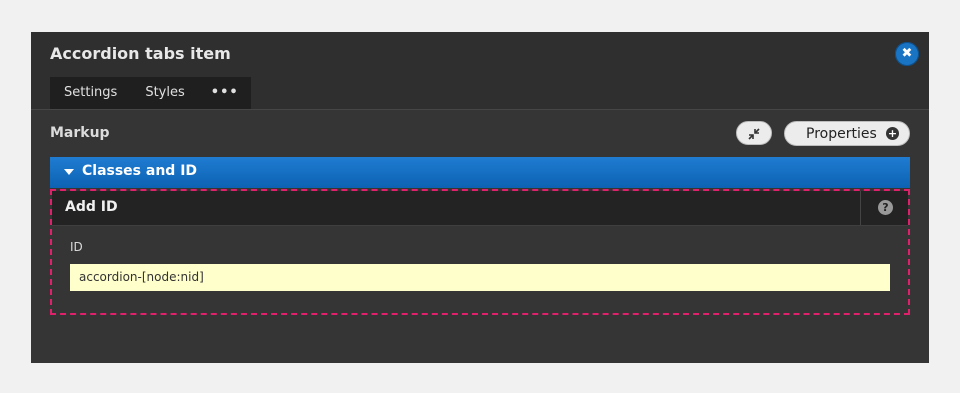  Describe the element at coordinates (91, 207) in the screenshot. I see `panel-title: Add ID` at that location.